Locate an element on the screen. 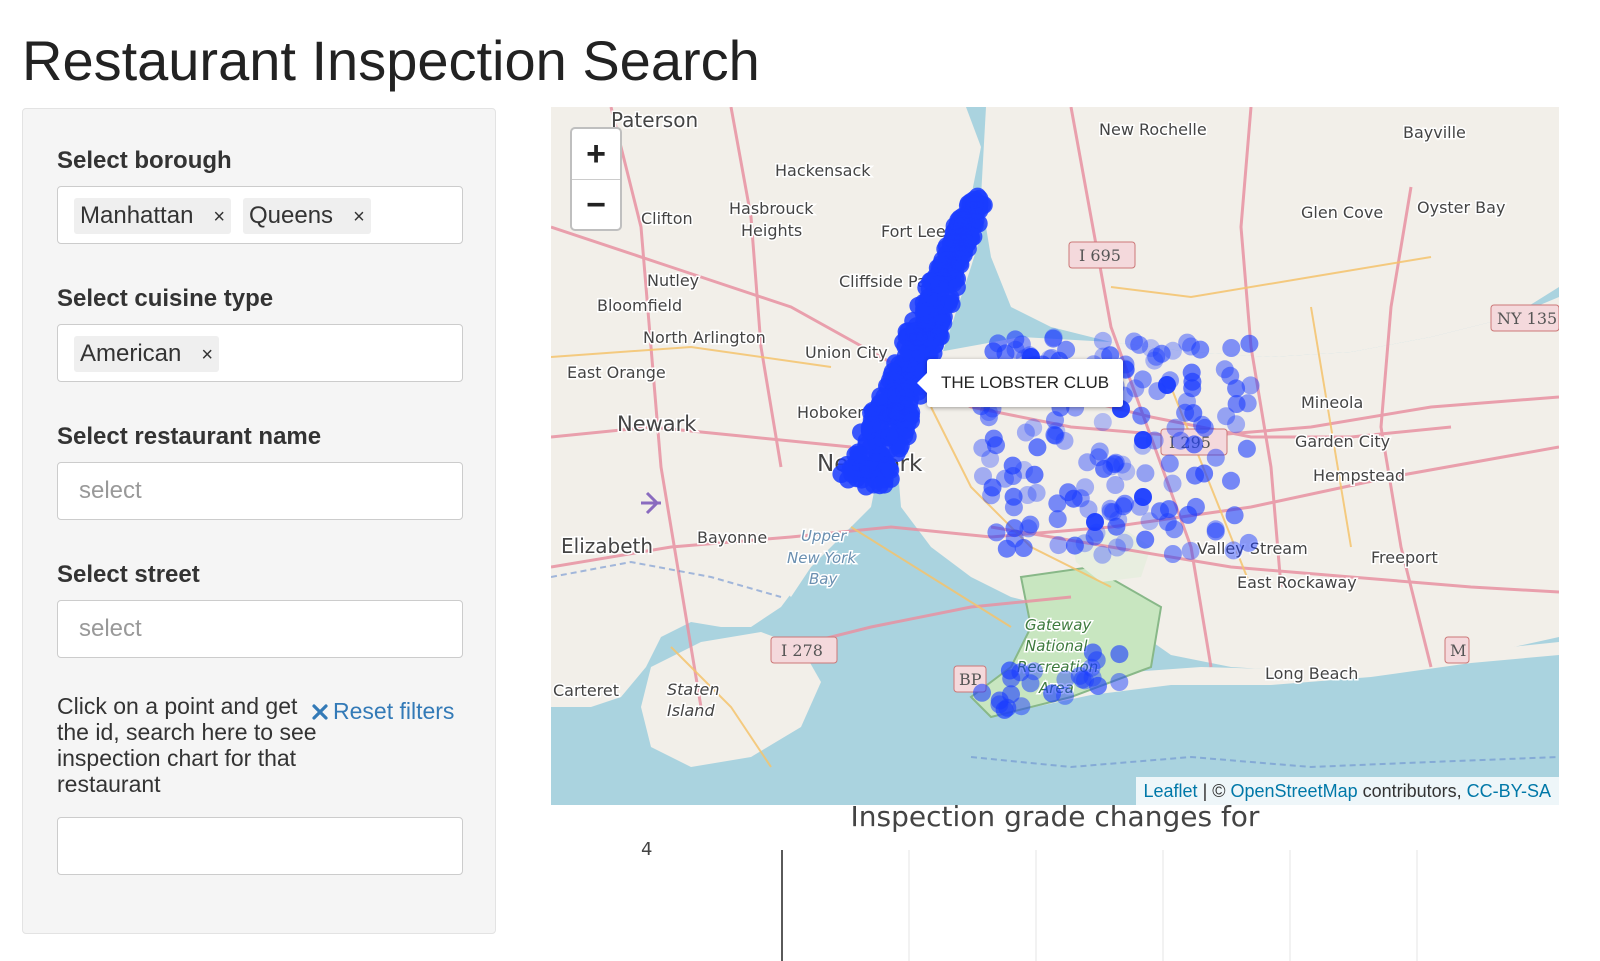 The height and width of the screenshot is (961, 1600). license-link: CC-BY-SA is located at coordinates (1509, 791).